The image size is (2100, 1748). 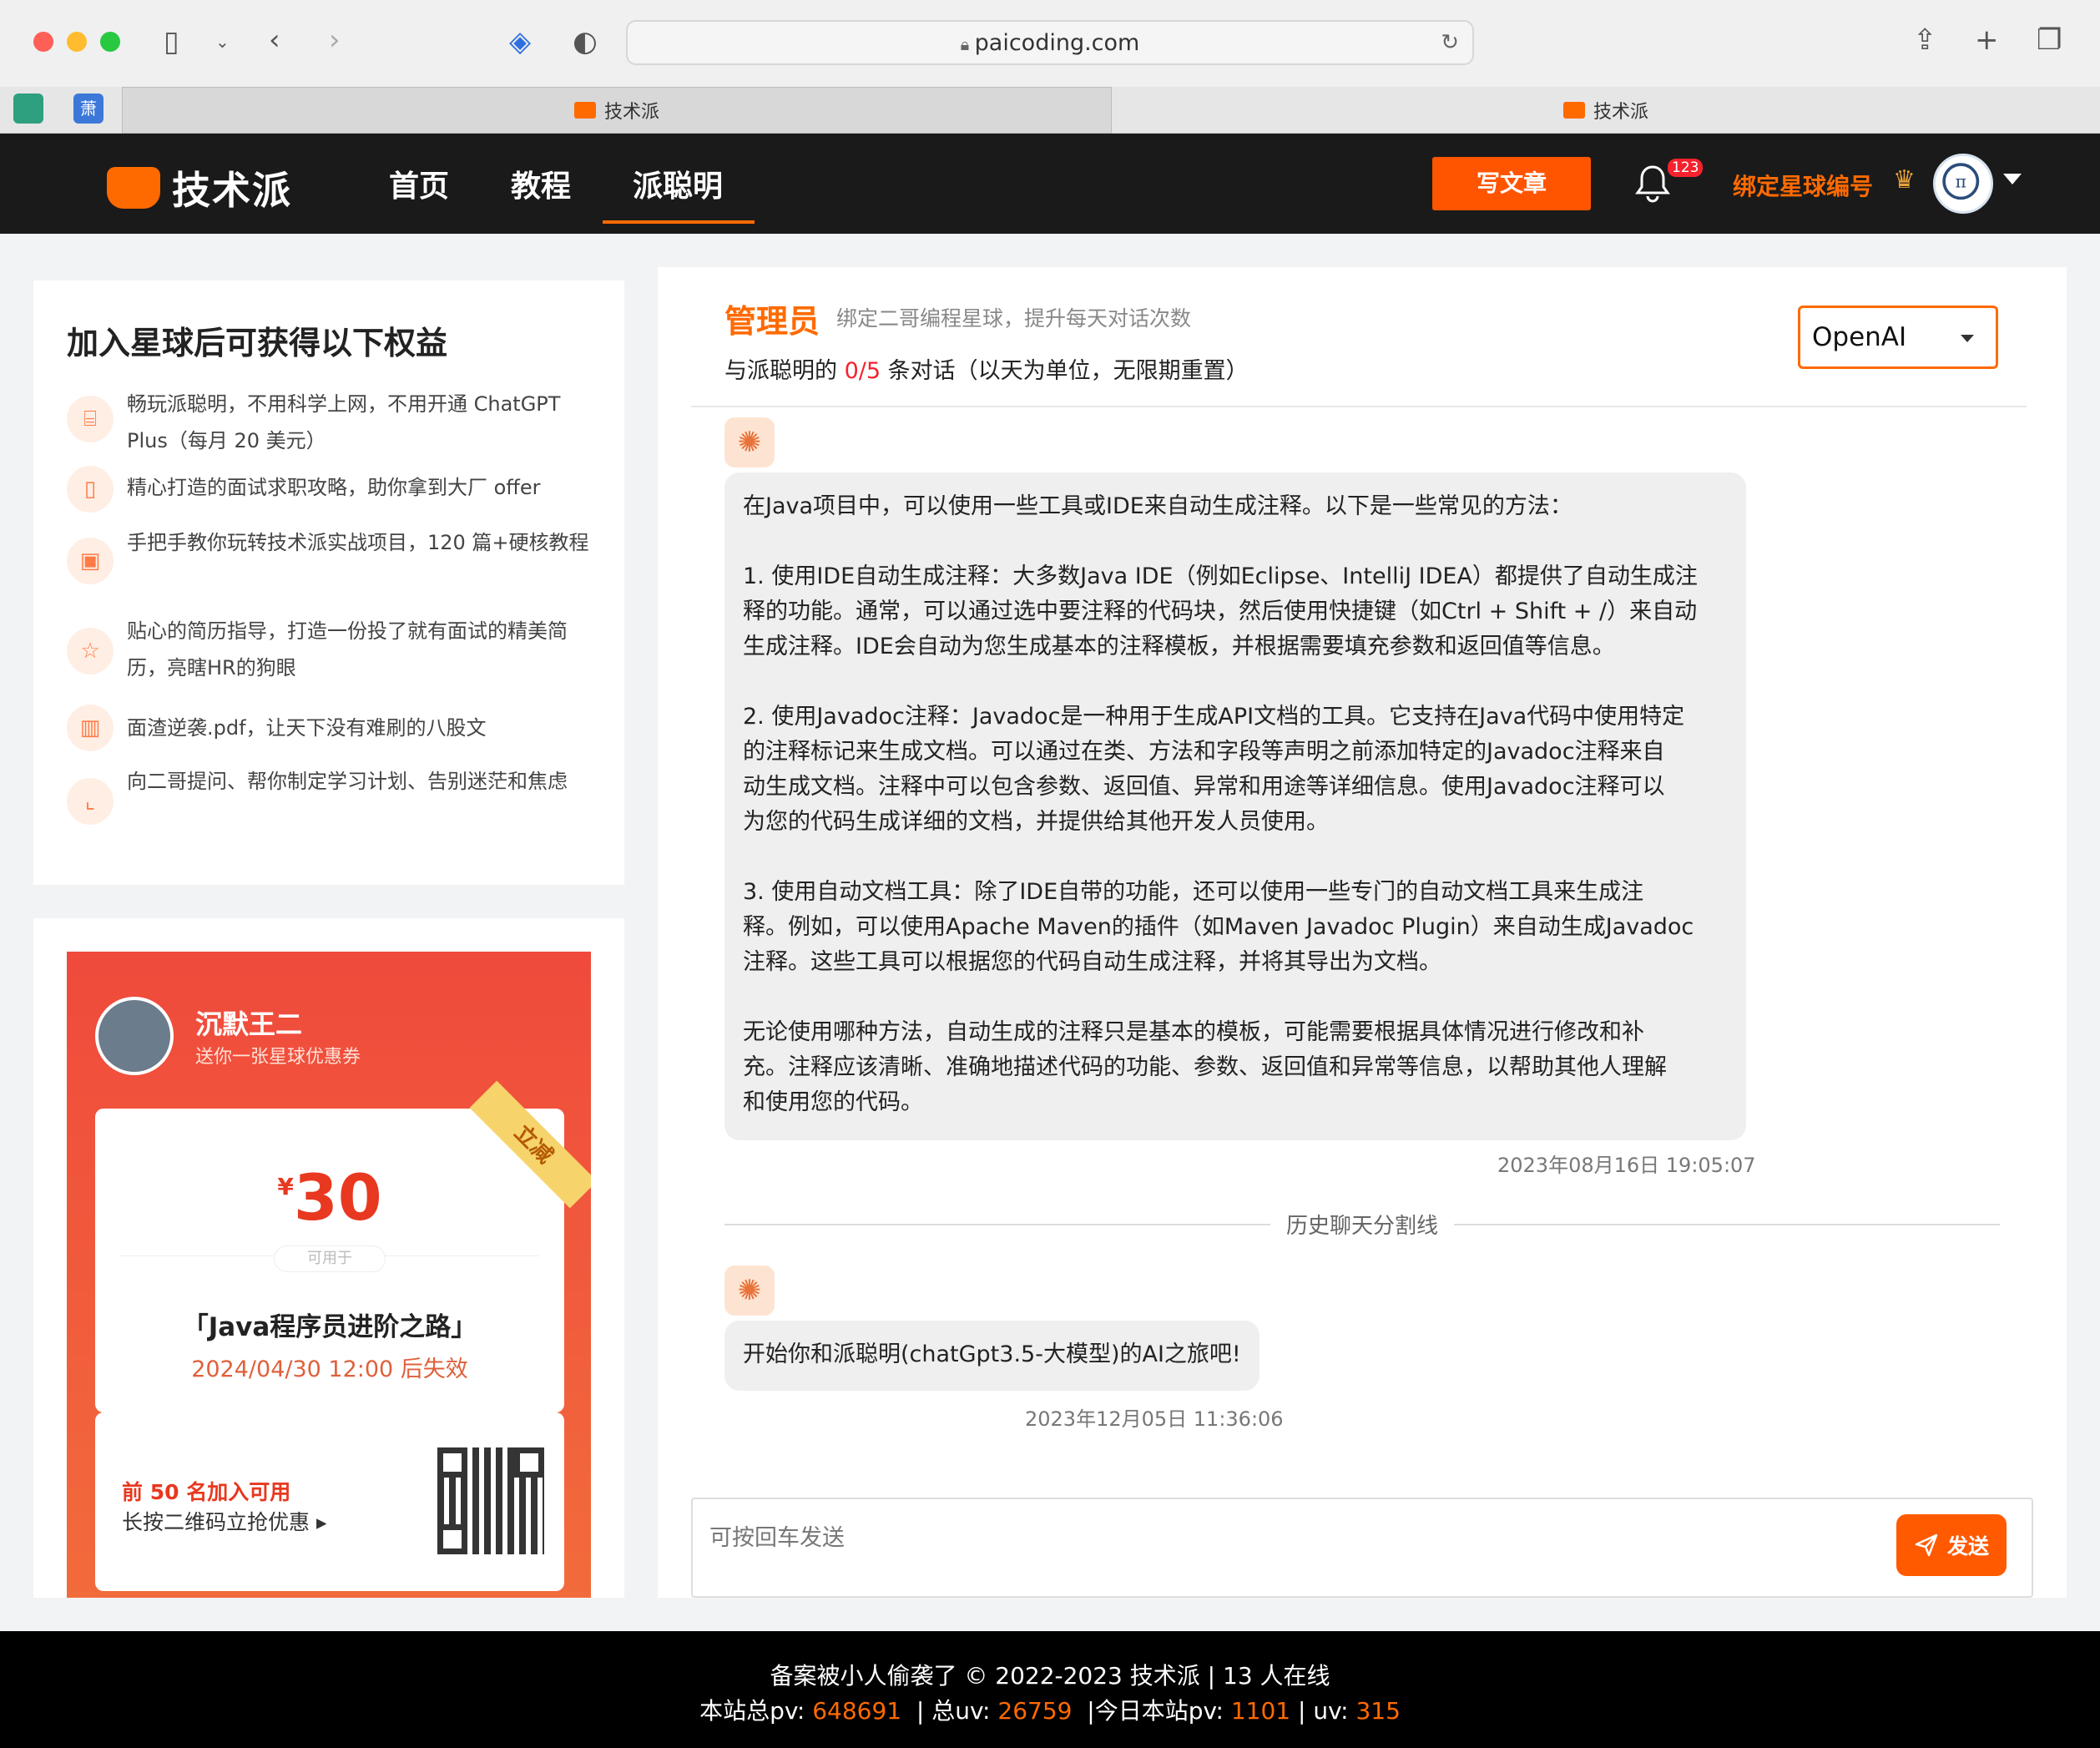 What do you see at coordinates (1378, 1711) in the screenshot?
I see `today-uv-value: 315` at bounding box center [1378, 1711].